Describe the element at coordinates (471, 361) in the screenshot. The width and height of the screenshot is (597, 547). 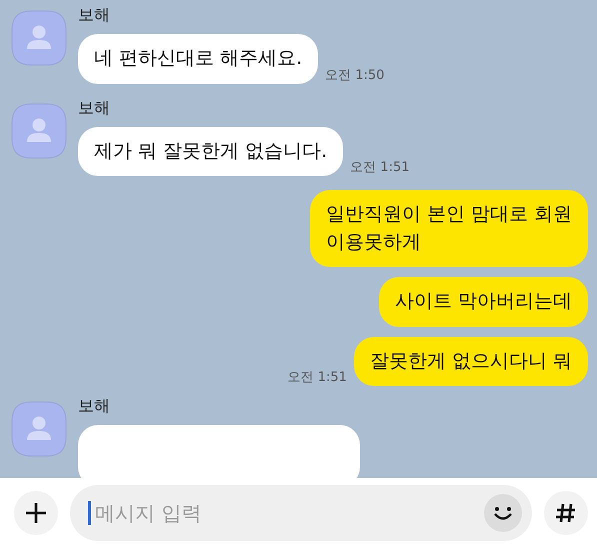
I see `message-bubble: 잘못한게 없으시다니 뭐` at that location.